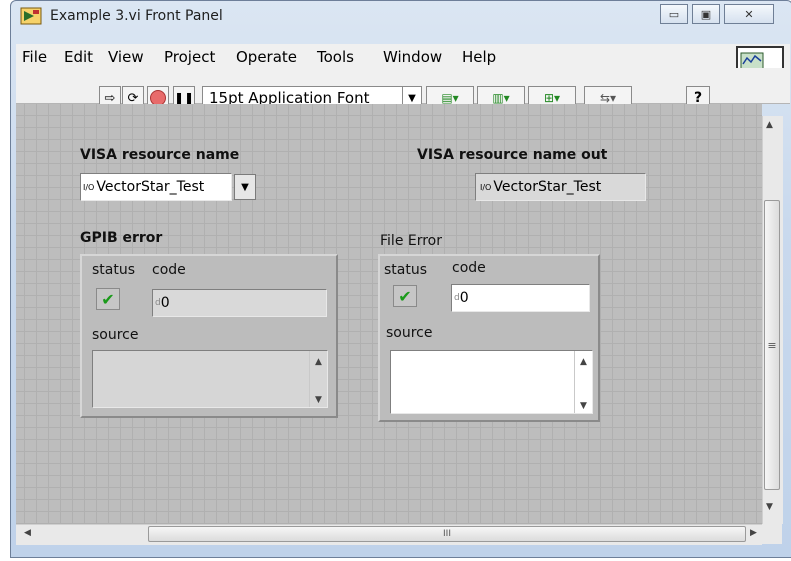 The height and width of the screenshot is (561, 791). I want to click on visa-in-dropdown: ▼, so click(245, 187).